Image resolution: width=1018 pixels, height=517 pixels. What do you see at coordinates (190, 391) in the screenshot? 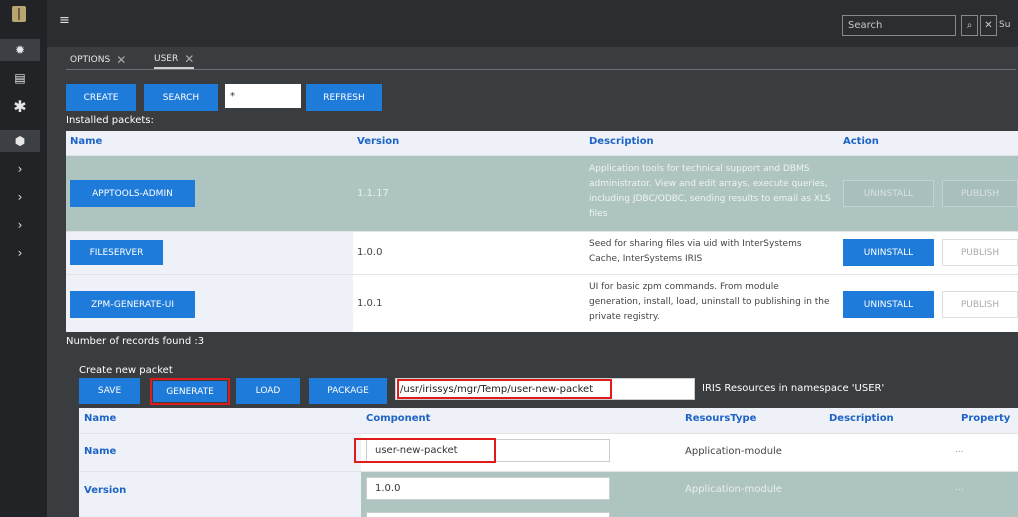
I see `generate-button: GENERATE` at bounding box center [190, 391].